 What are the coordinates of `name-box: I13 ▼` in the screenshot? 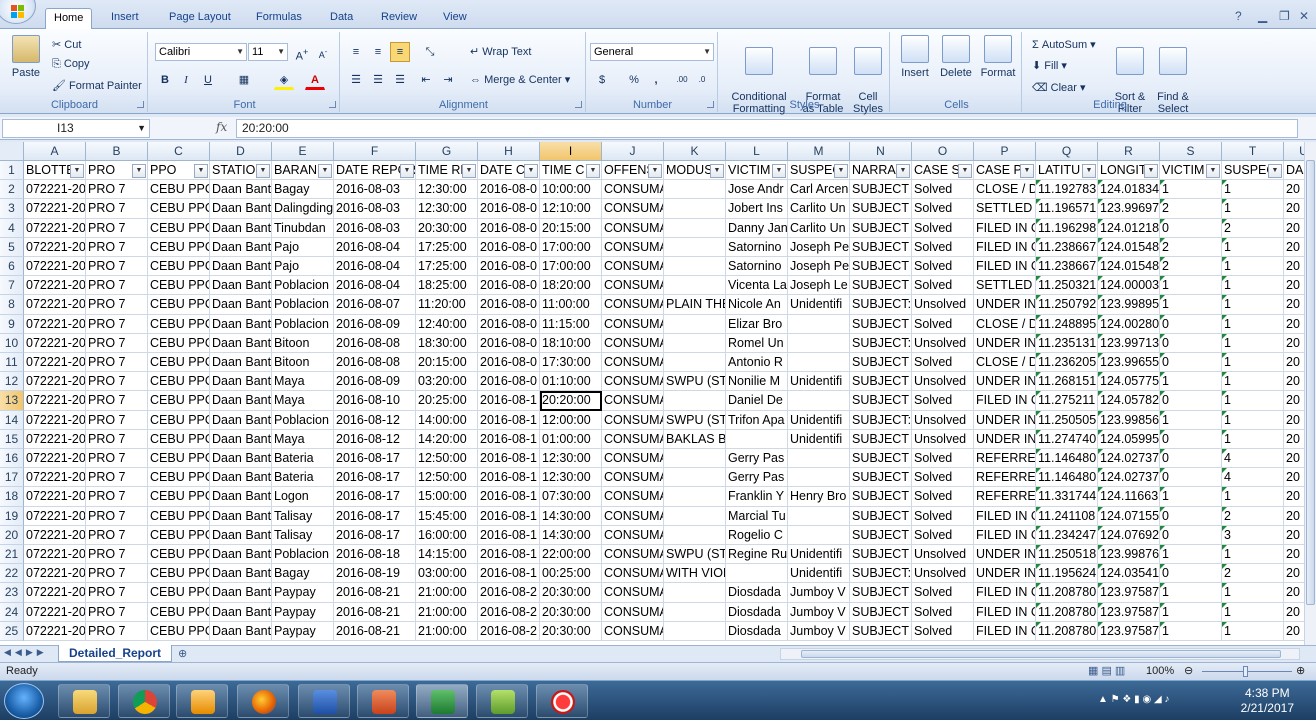 It's located at (76, 128).